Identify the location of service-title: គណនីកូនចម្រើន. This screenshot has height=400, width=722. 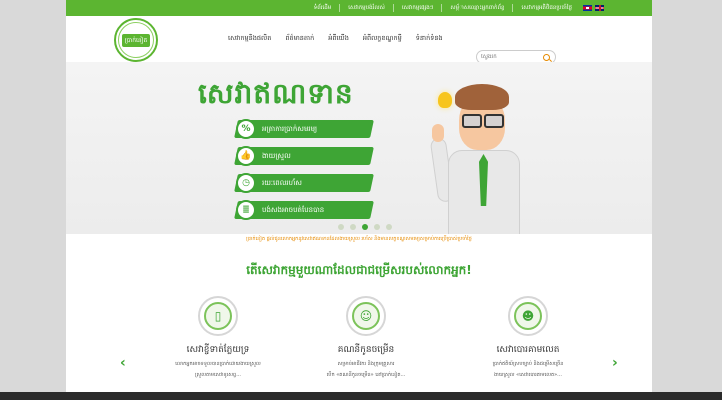
(366, 350).